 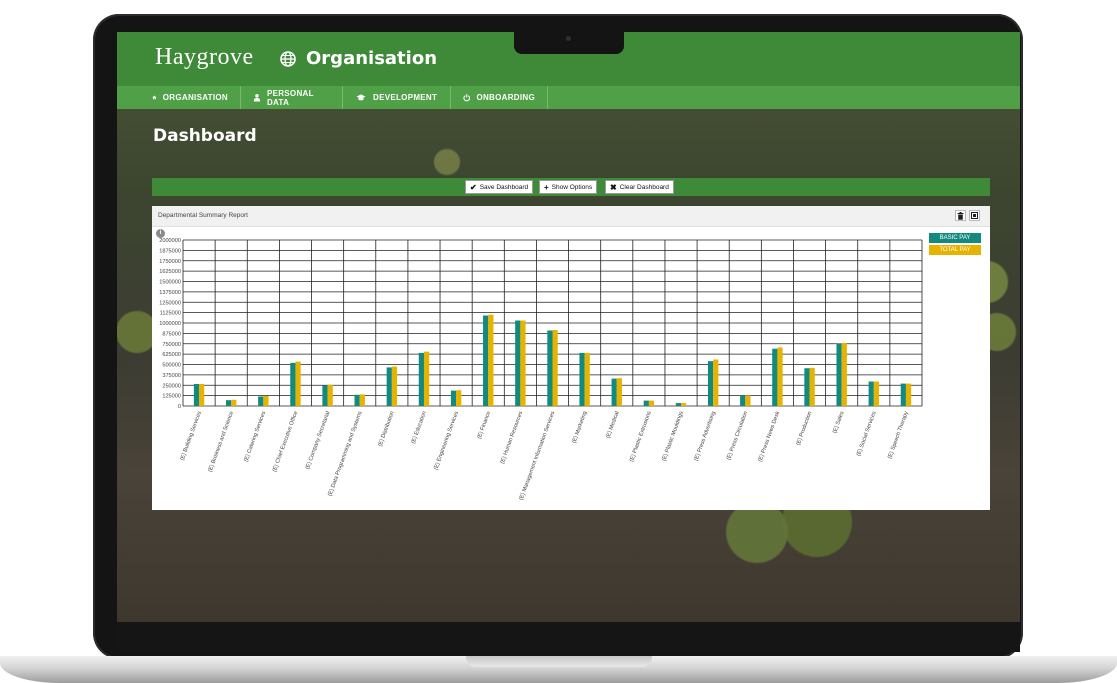 I want to click on nav-item-development: DEVELOPMENT, so click(x=397, y=97).